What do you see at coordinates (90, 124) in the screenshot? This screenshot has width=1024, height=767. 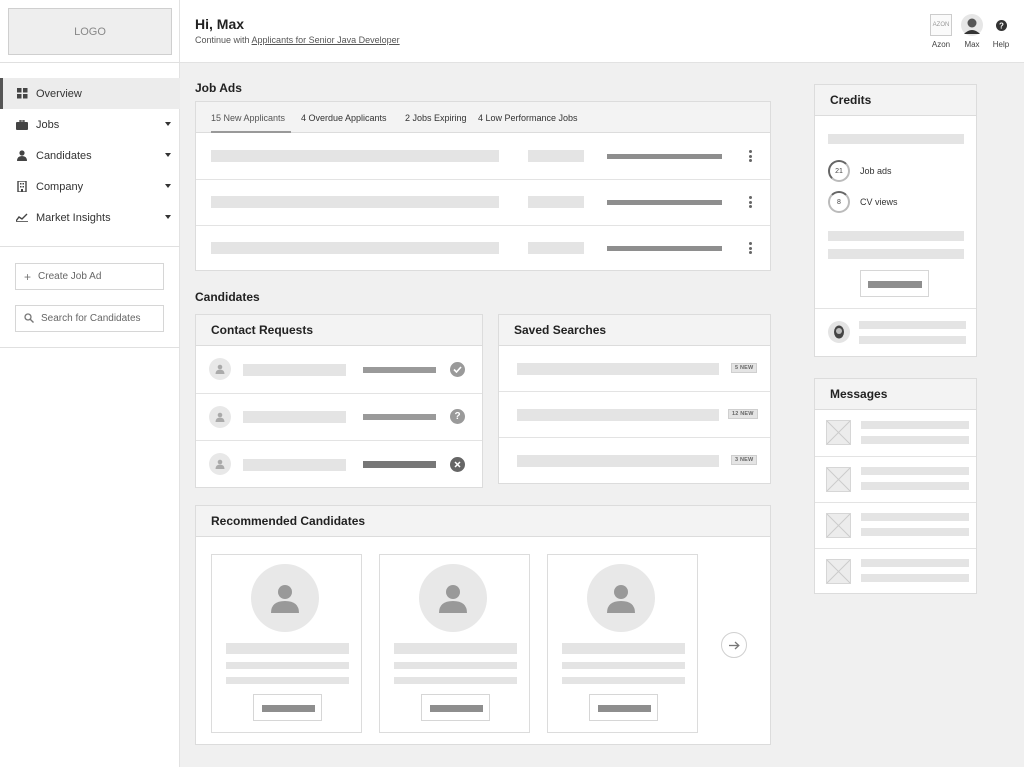 I see `sidebar-item-jobs: Jobs` at bounding box center [90, 124].